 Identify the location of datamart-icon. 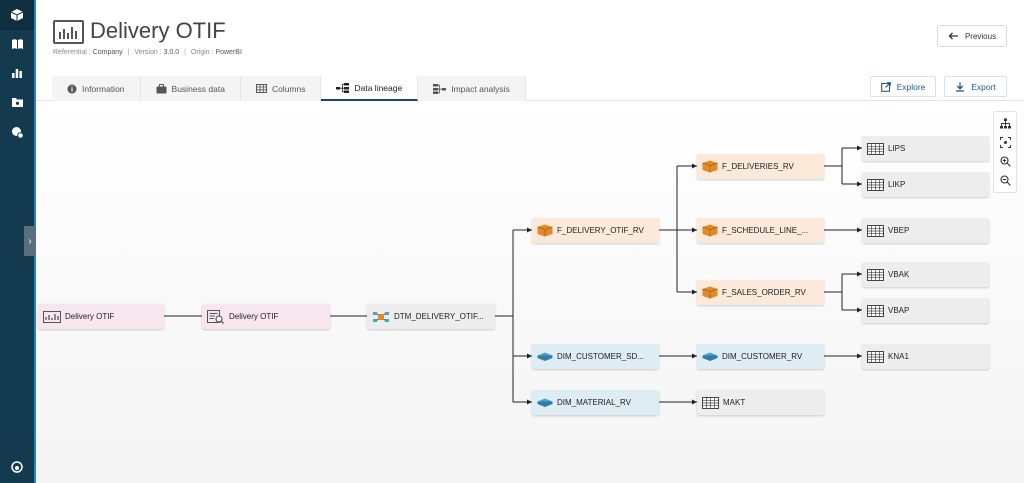
(381, 316).